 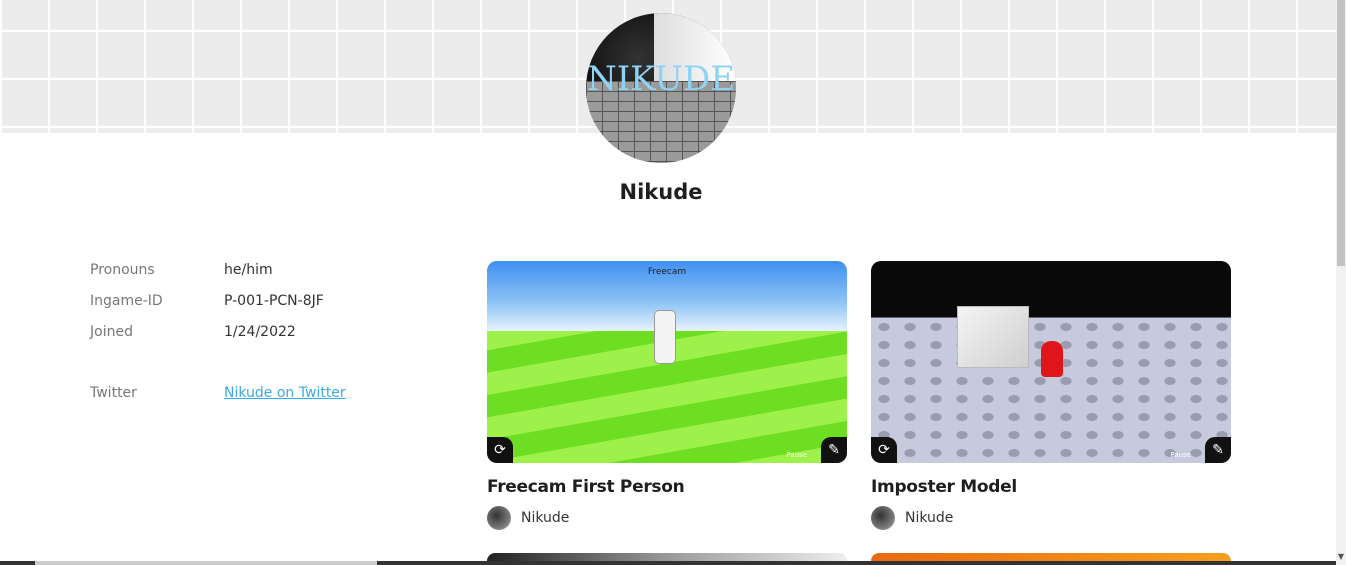 I want to click on horizontal-scrollbar-thumb, so click(x=206, y=563).